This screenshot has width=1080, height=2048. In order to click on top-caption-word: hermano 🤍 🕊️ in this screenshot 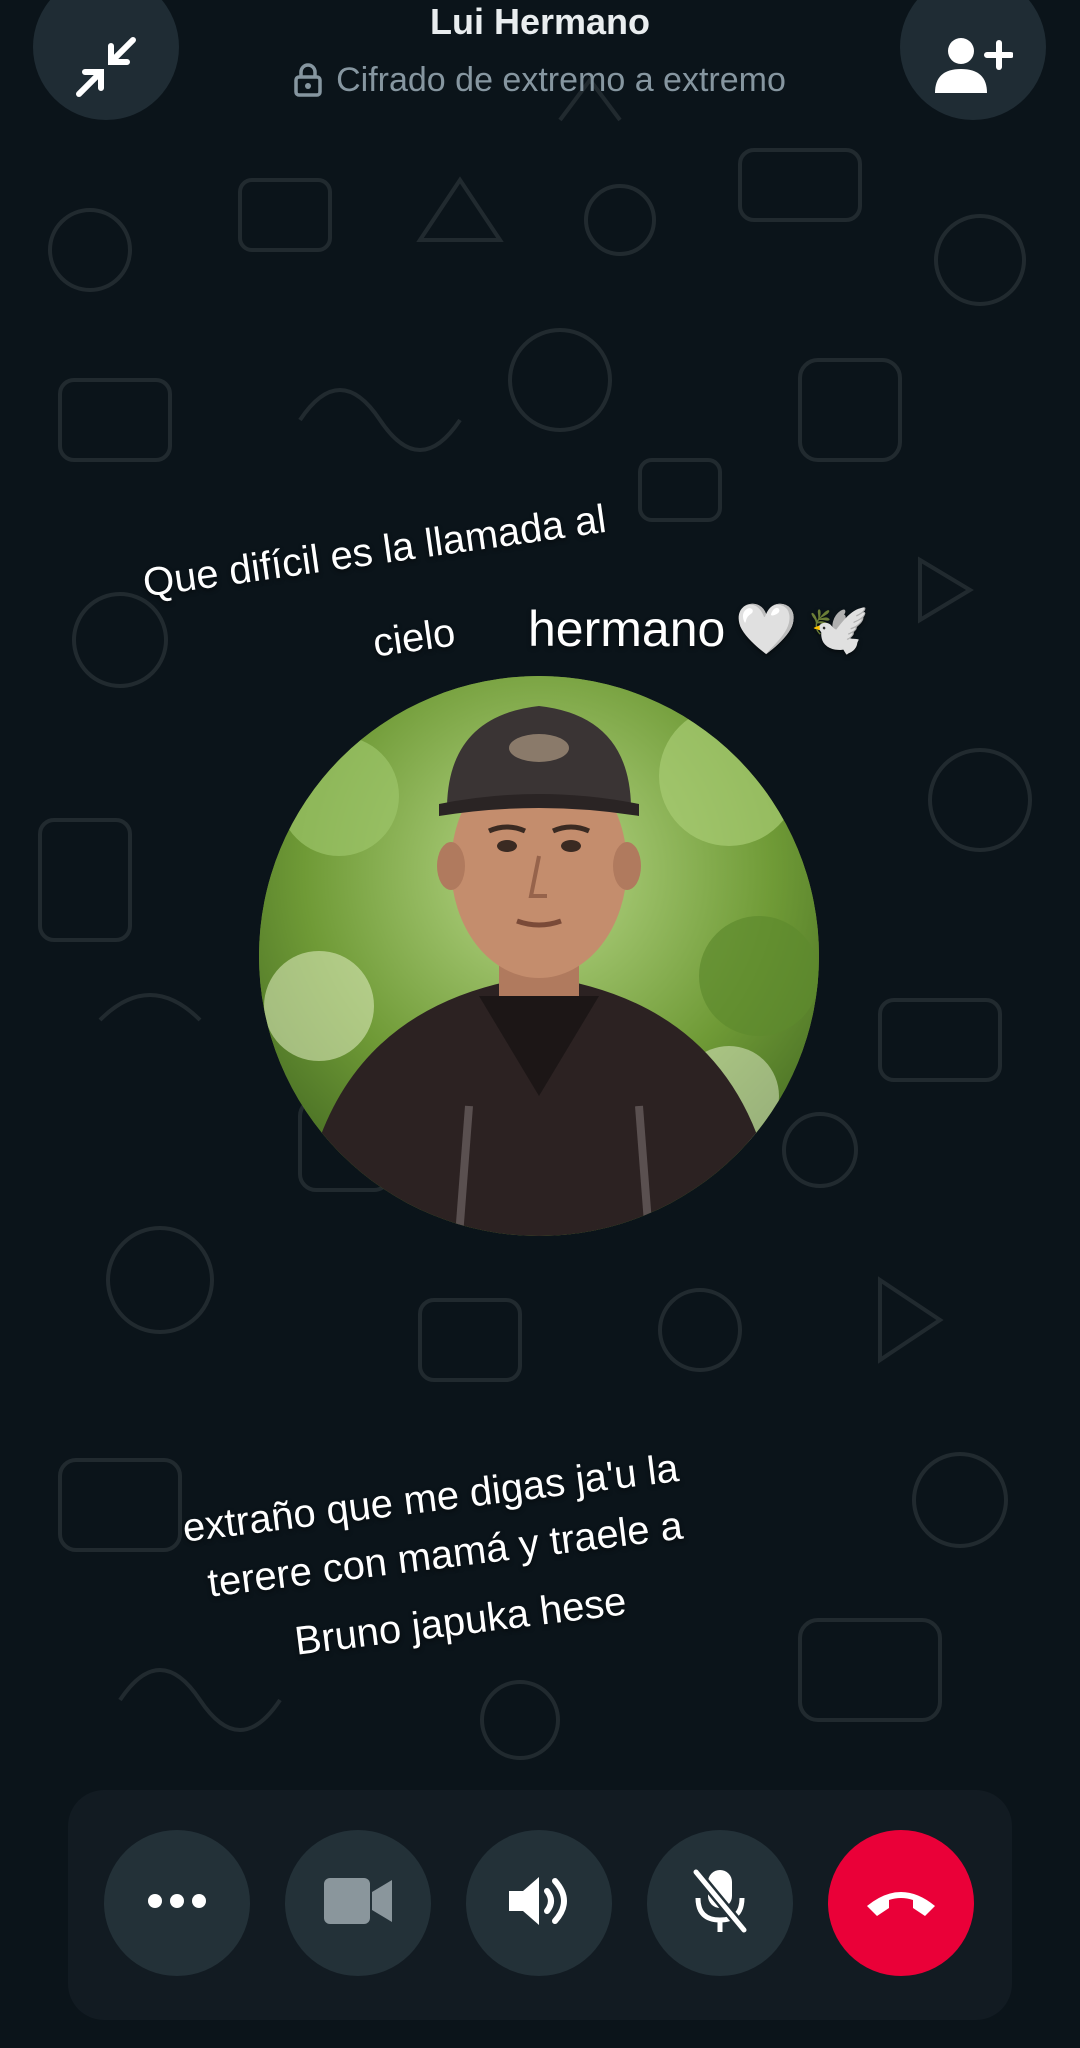, I will do `click(699, 629)`.